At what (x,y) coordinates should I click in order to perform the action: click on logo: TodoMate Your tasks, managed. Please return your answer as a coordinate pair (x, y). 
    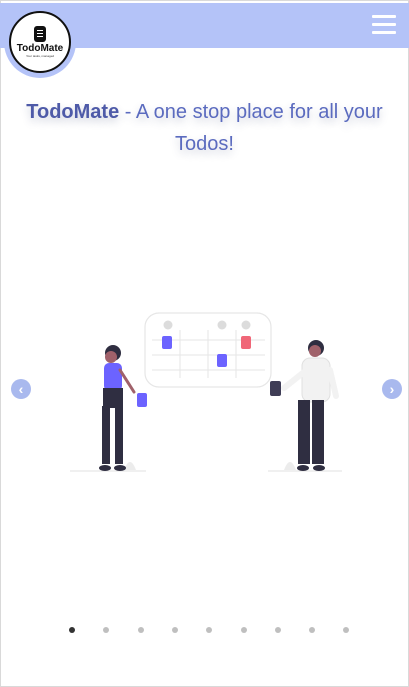
    Looking at the image, I should click on (40, 42).